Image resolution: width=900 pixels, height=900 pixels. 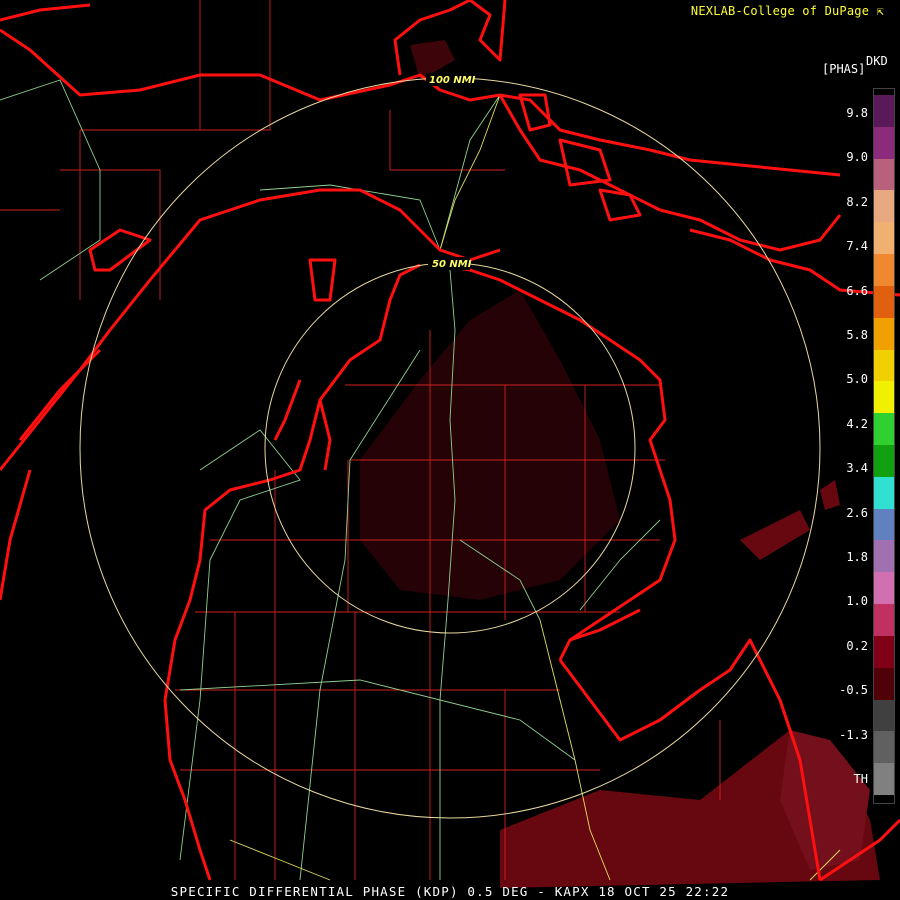 What do you see at coordinates (857, 201) in the screenshot?
I see `legend-tick-label: 8.2` at bounding box center [857, 201].